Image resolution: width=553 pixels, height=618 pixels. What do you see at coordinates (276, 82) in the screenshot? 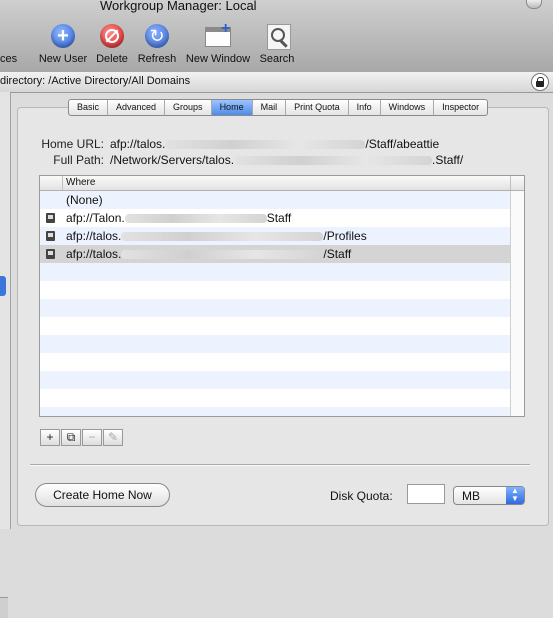
I see `directory-bar: directory: /Active Directory/All Domains` at bounding box center [276, 82].